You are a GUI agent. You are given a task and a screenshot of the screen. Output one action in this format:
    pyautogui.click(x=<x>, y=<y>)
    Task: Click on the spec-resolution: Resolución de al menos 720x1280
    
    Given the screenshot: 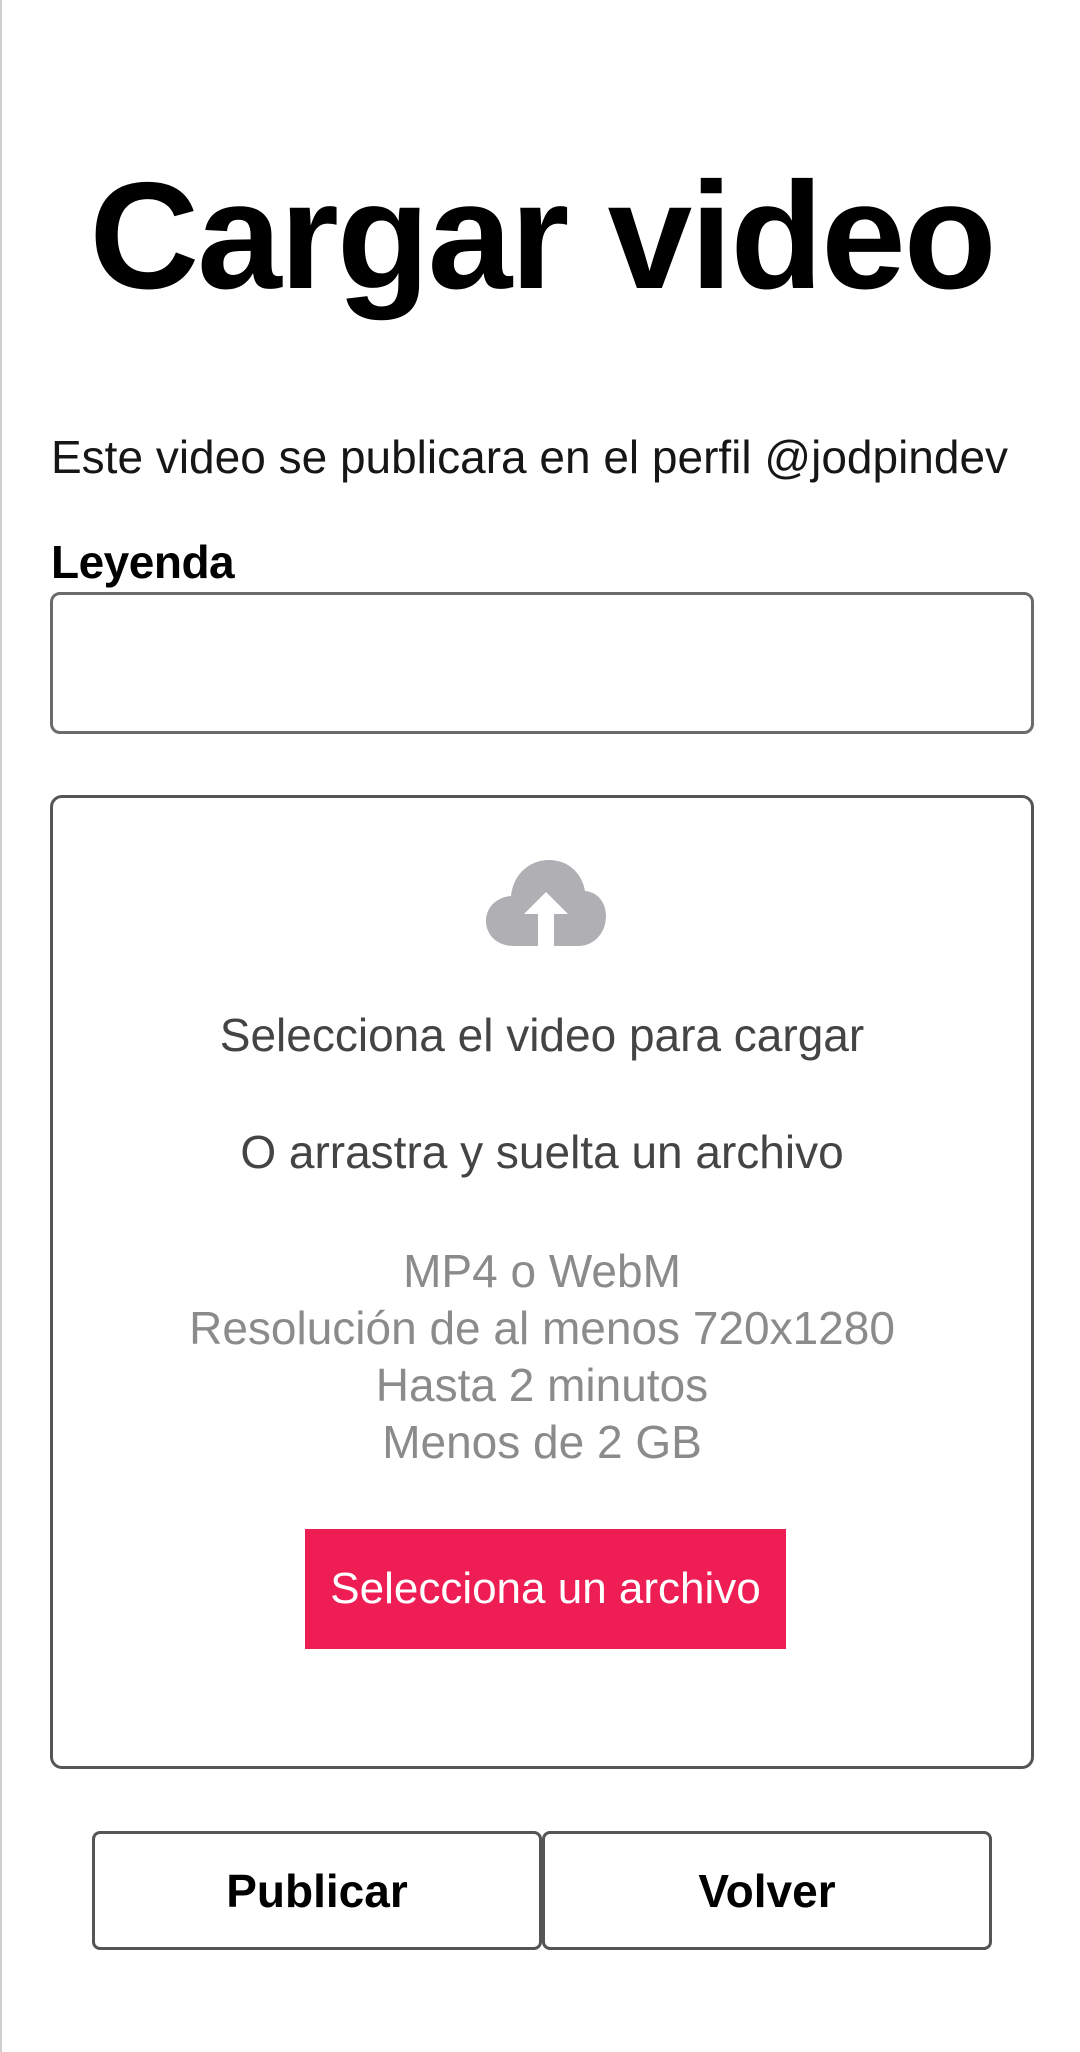 What is the action you would take?
    pyautogui.click(x=542, y=1328)
    